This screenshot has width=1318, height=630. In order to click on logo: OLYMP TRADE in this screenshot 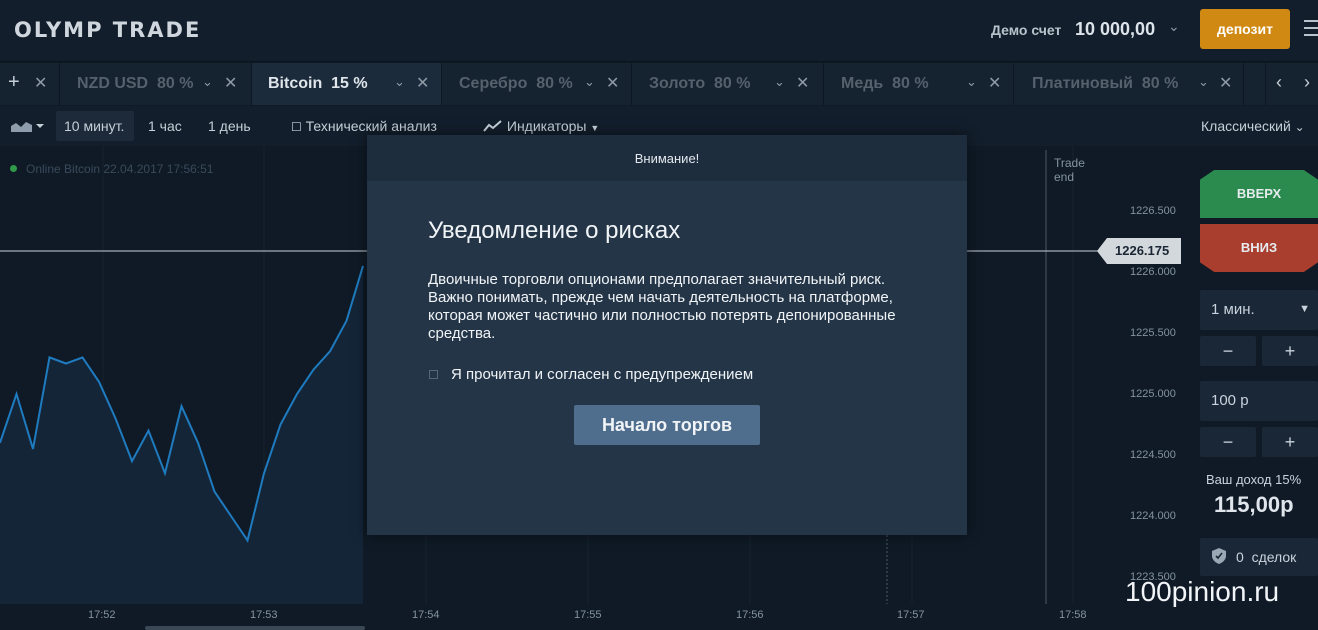, I will do `click(107, 30)`.